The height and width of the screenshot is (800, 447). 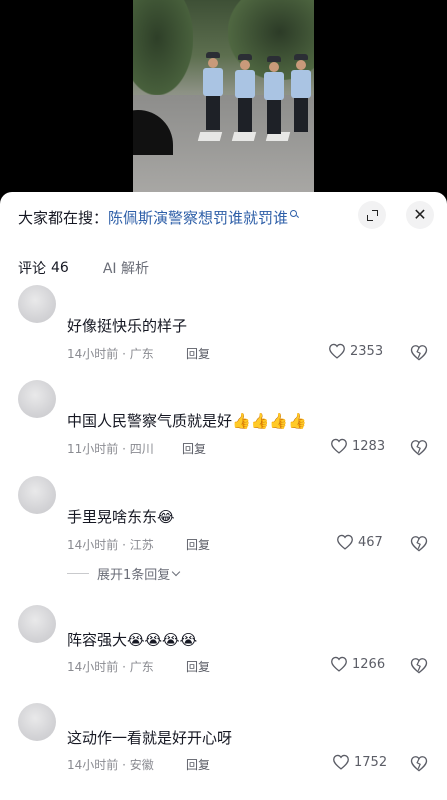 I want to click on like-button: 1266, so click(x=357, y=664).